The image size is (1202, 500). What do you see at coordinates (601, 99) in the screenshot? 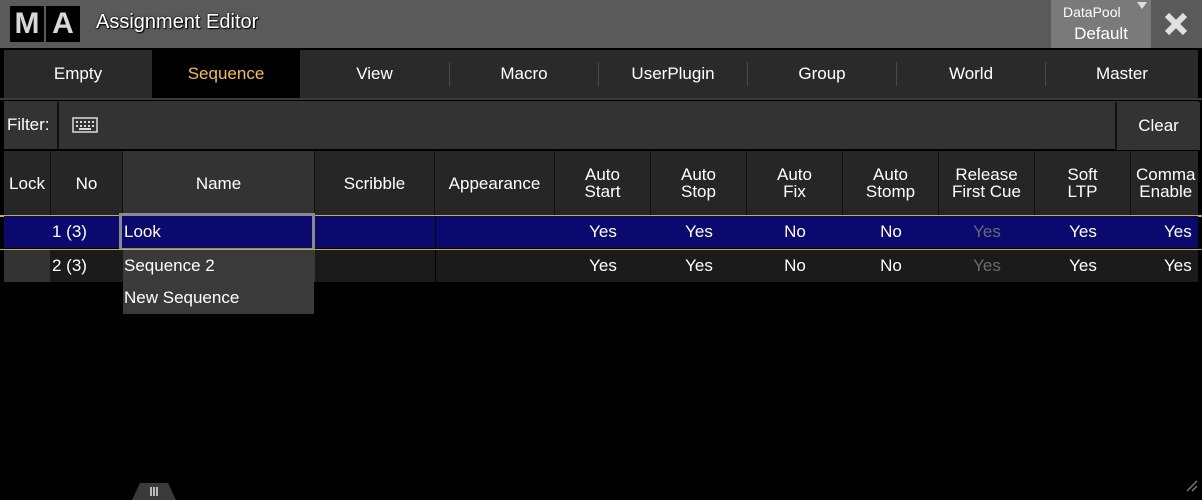
I see `tab-underline` at bounding box center [601, 99].